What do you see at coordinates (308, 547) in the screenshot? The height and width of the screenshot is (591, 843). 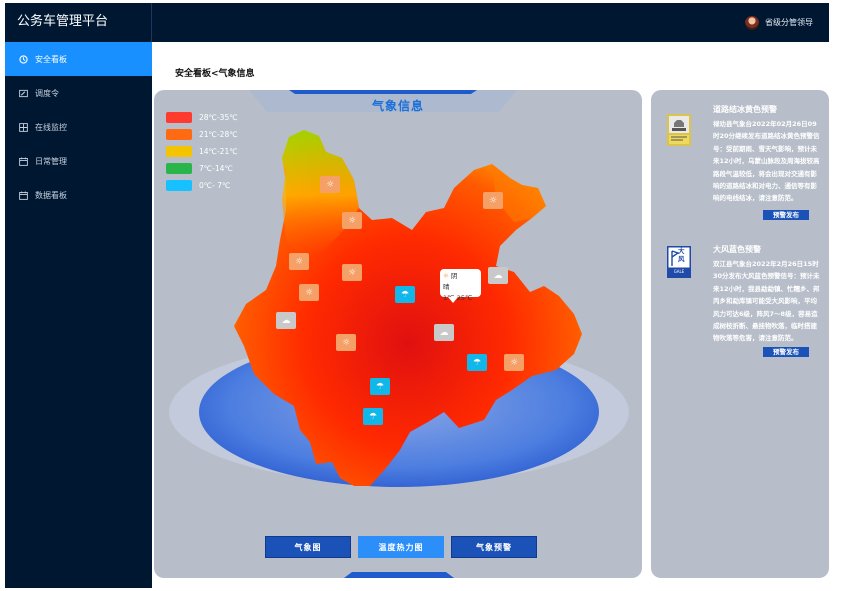 I see `tab-weather-map: 气象图` at bounding box center [308, 547].